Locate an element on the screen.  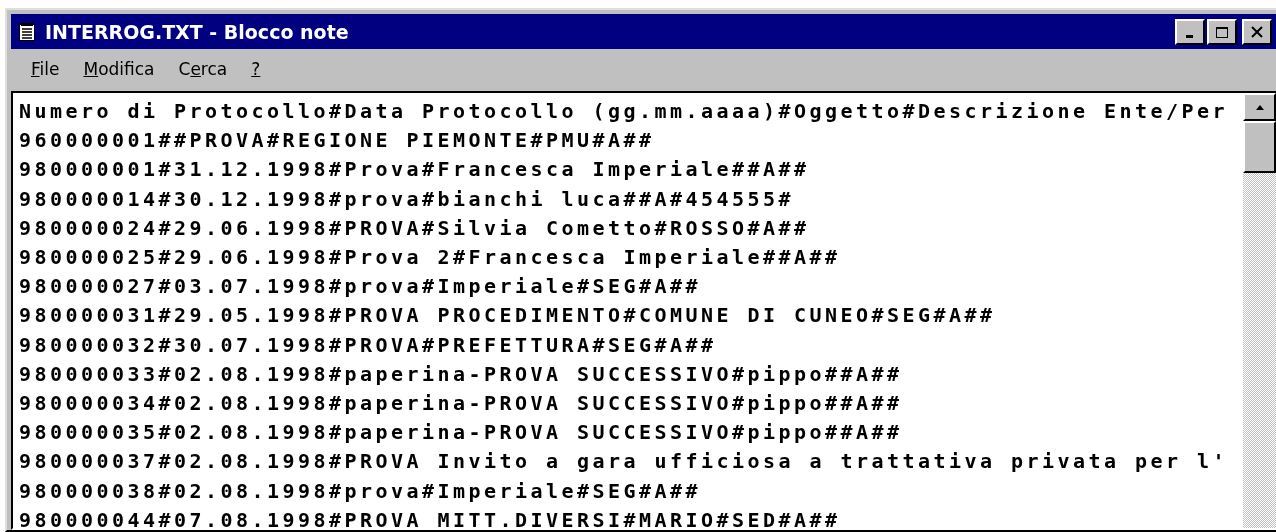
text-line: 980000001#31.12.1998#Prova#Francesca Imperiale##A## is located at coordinates (414, 170).